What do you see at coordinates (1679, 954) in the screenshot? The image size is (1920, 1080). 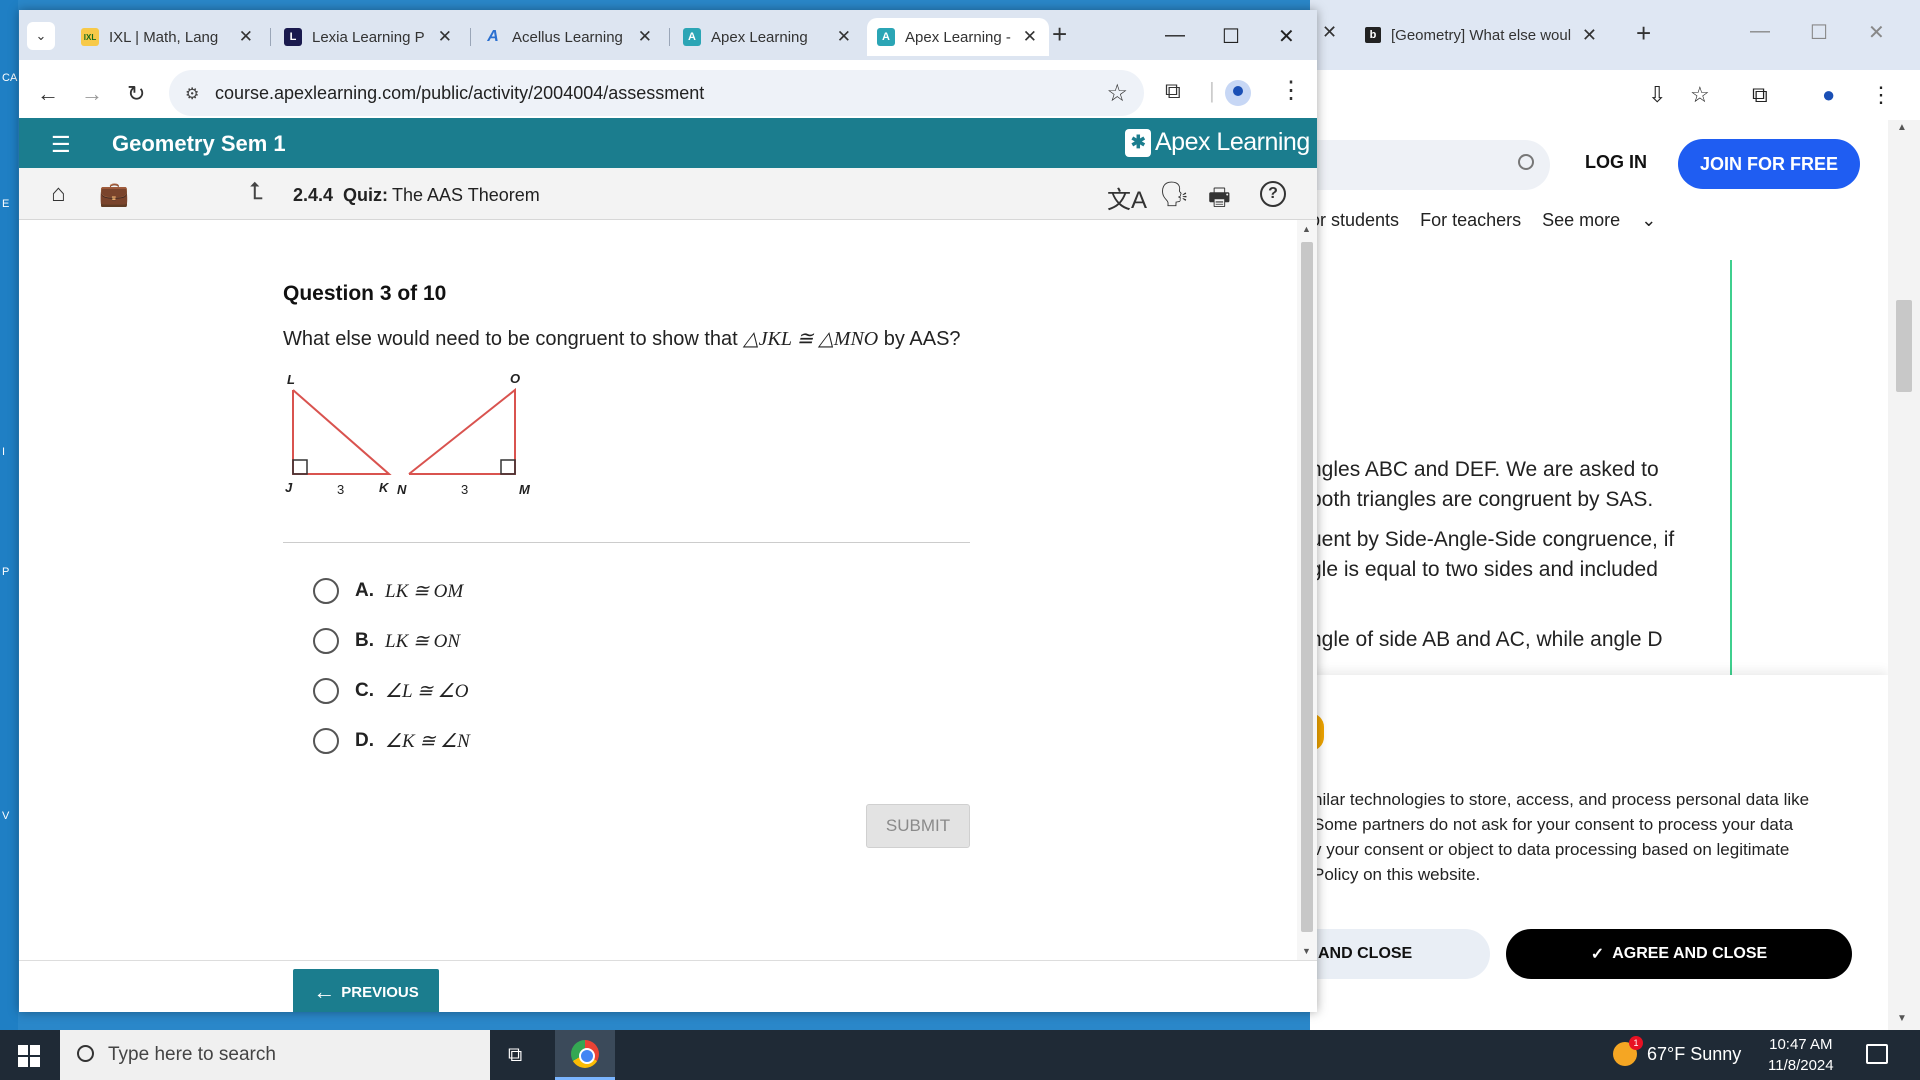 I see `agree-close-button: ✓ AGREE AND CLOSE` at bounding box center [1679, 954].